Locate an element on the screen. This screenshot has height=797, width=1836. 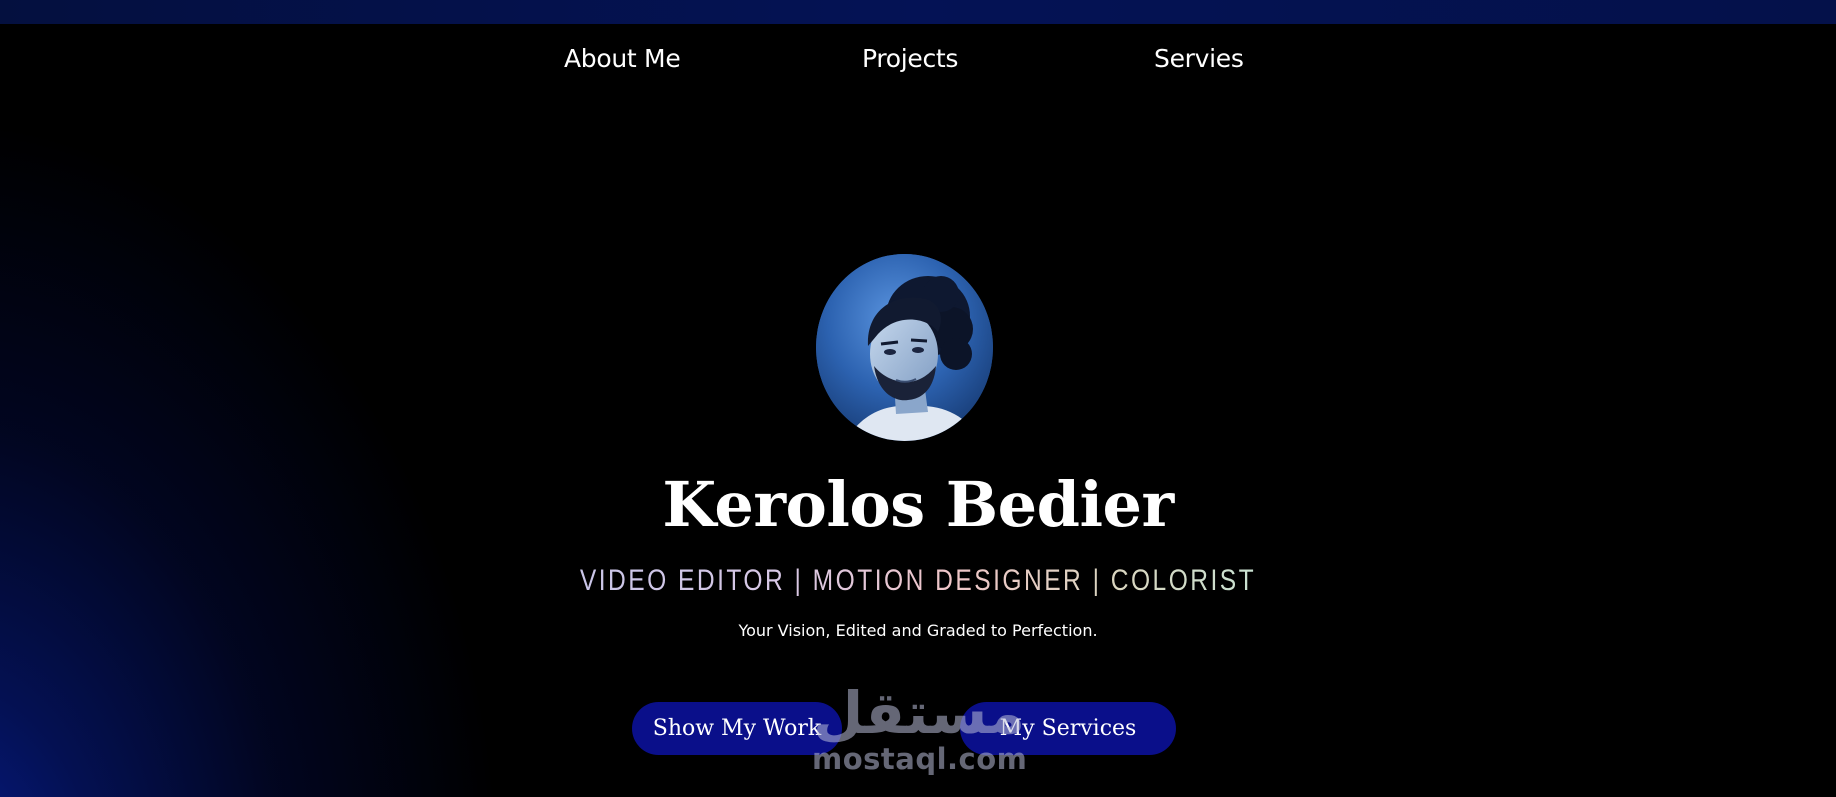
nav-item-about-me: About Me is located at coordinates (622, 58).